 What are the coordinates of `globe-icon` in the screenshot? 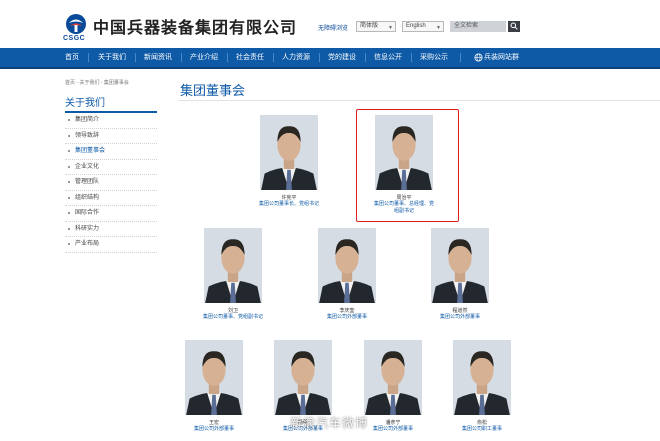 It's located at (478, 57).